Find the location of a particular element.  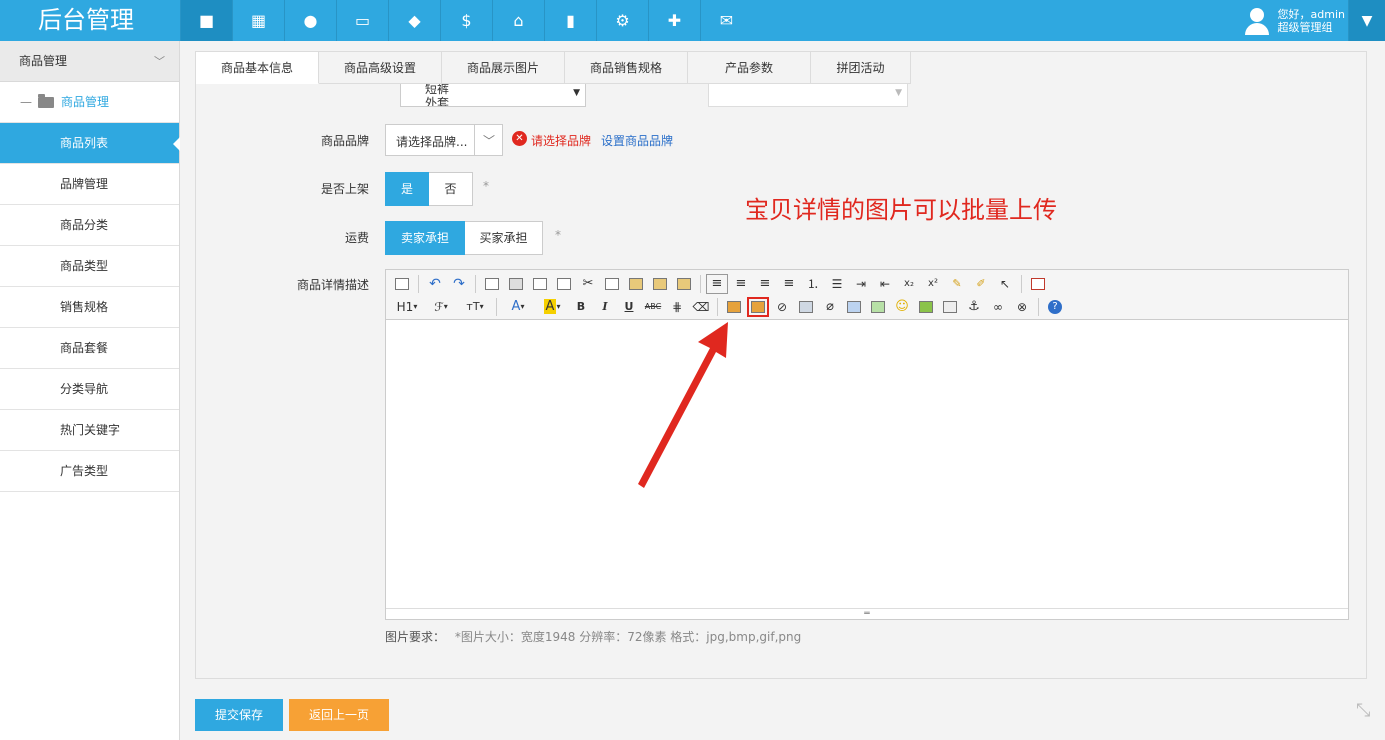

superscript-icon: x² is located at coordinates (933, 284).